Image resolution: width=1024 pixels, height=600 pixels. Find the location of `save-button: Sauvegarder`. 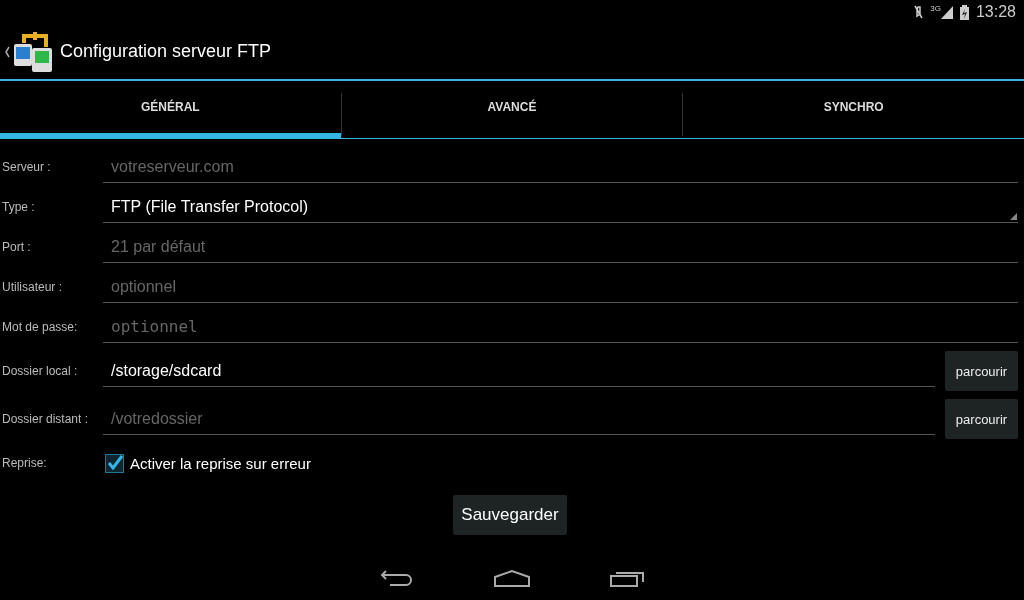

save-button: Sauvegarder is located at coordinates (510, 515).